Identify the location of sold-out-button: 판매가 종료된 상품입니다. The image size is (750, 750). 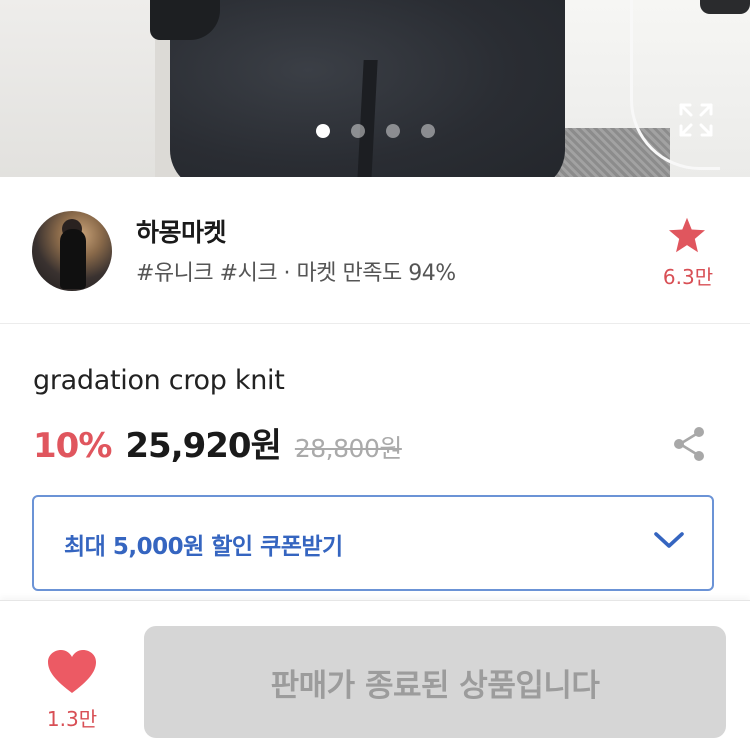
(435, 682).